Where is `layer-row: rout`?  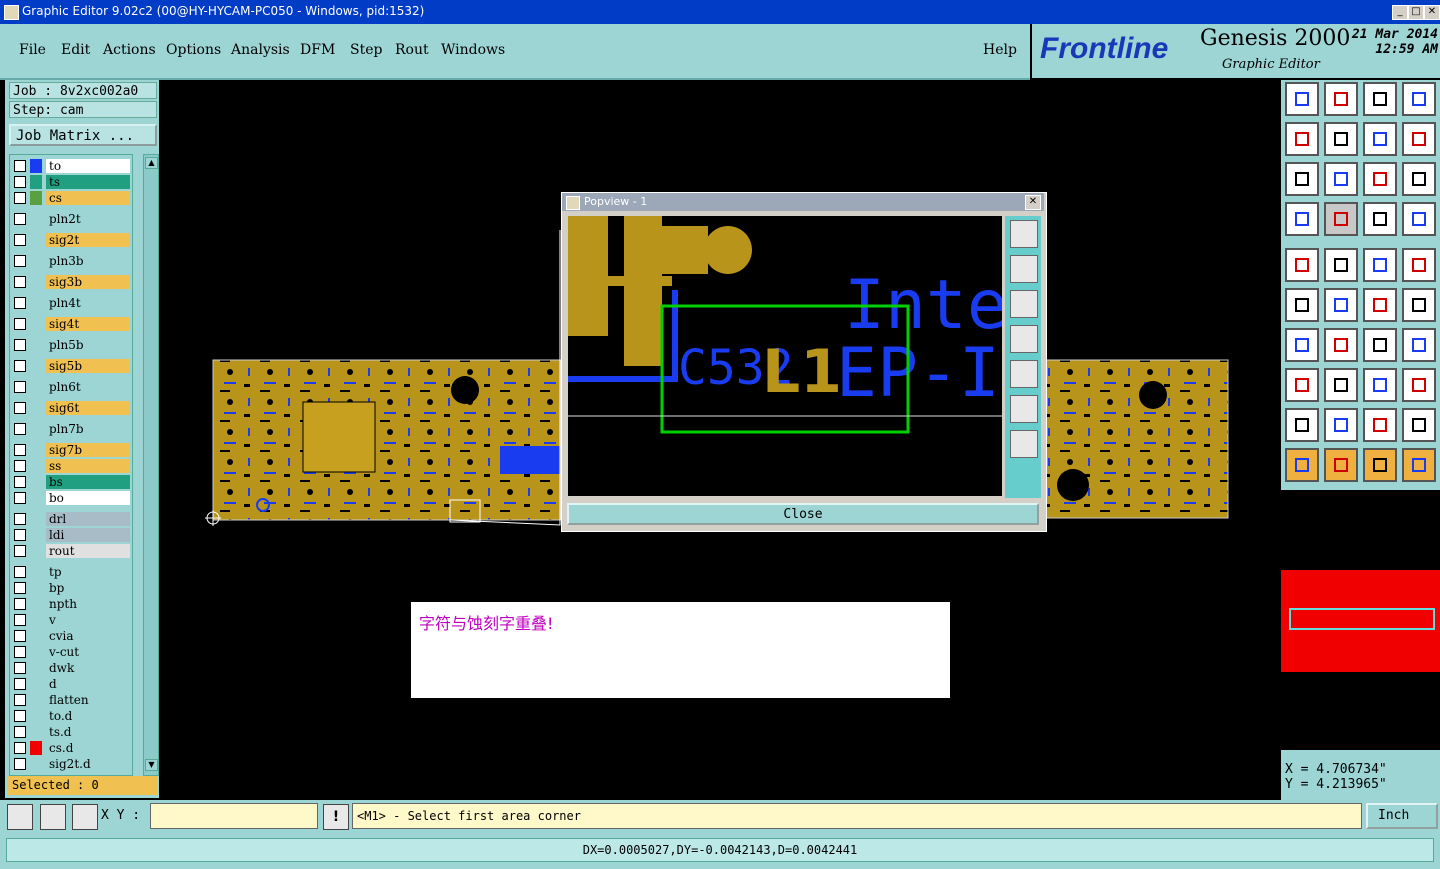 layer-row: rout is located at coordinates (71, 551).